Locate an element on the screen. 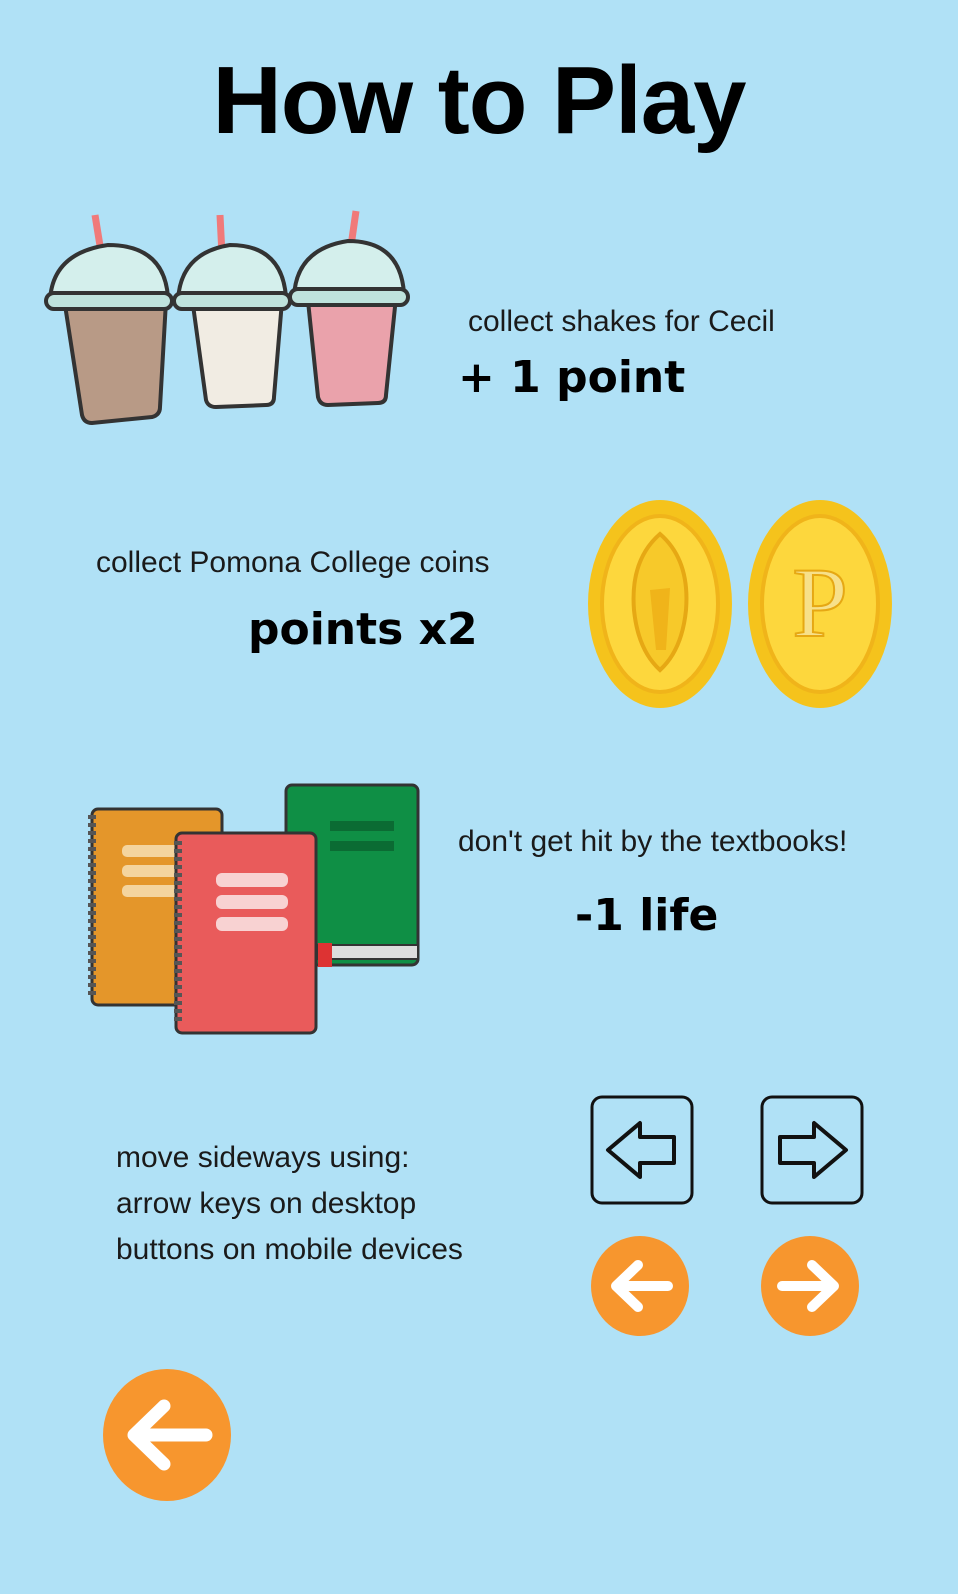  pomona-coins-illustration: P is located at coordinates (740, 604).